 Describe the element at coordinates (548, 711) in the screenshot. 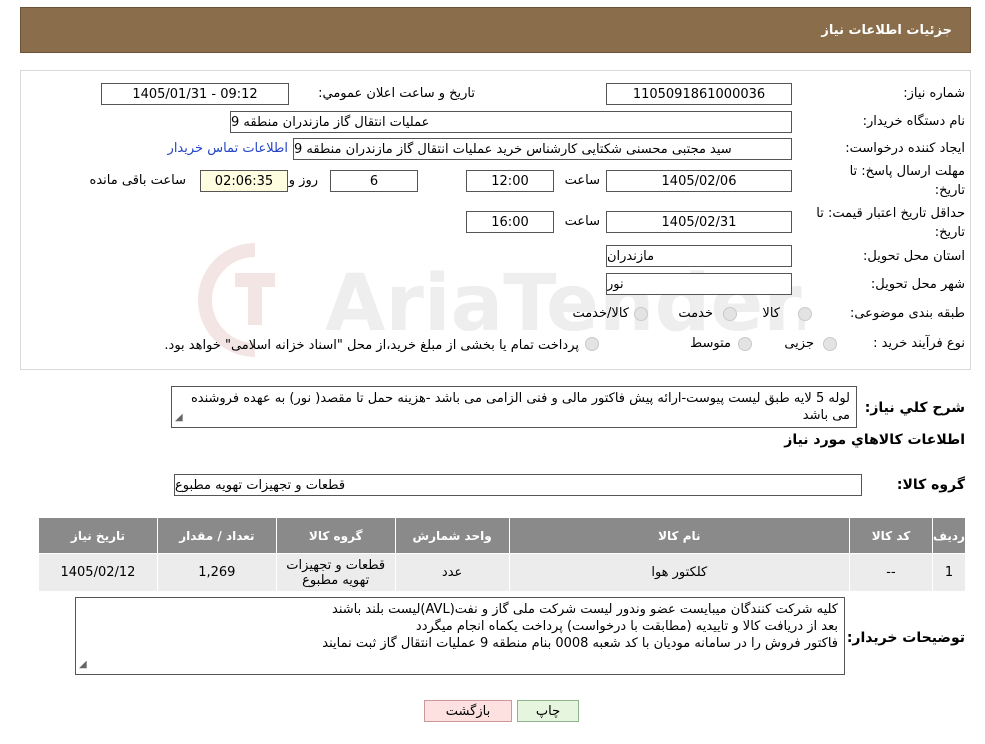

I see `print-button: چاپ` at that location.